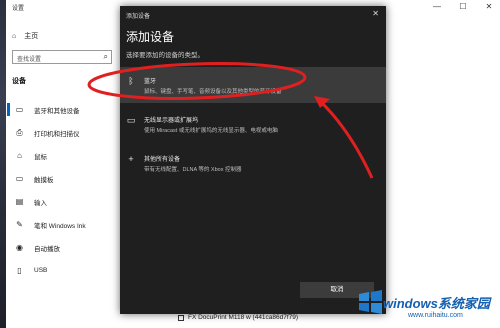 The width and height of the screenshot is (500, 328). I want to click on touchpad-icon: ▭, so click(19, 178).